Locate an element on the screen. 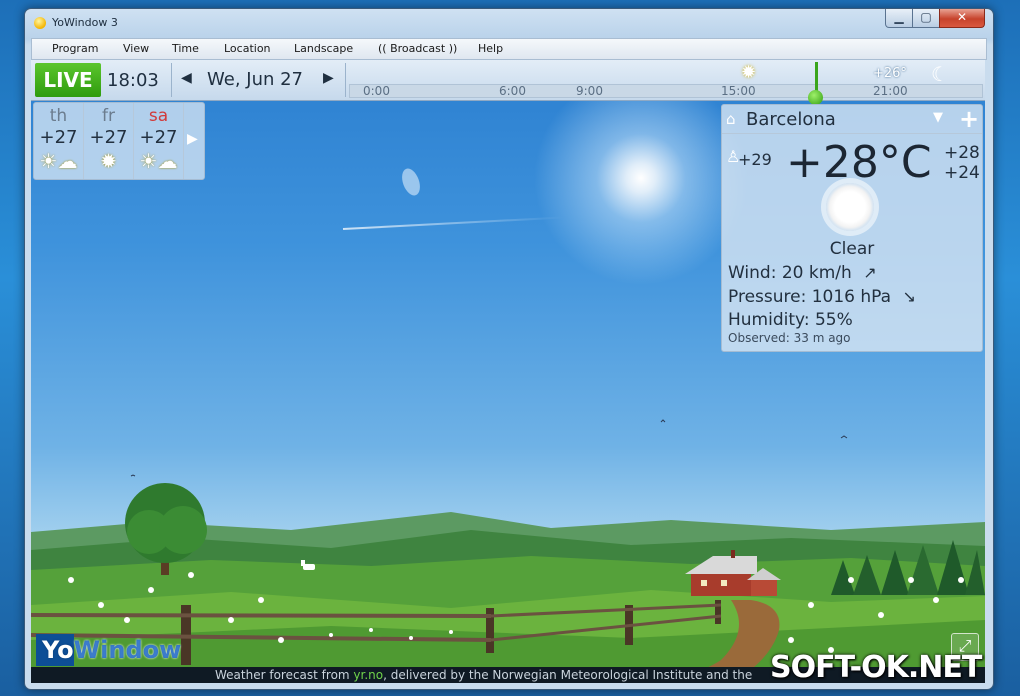 This screenshot has width=1020, height=696. live-button: LIVE is located at coordinates (68, 80).